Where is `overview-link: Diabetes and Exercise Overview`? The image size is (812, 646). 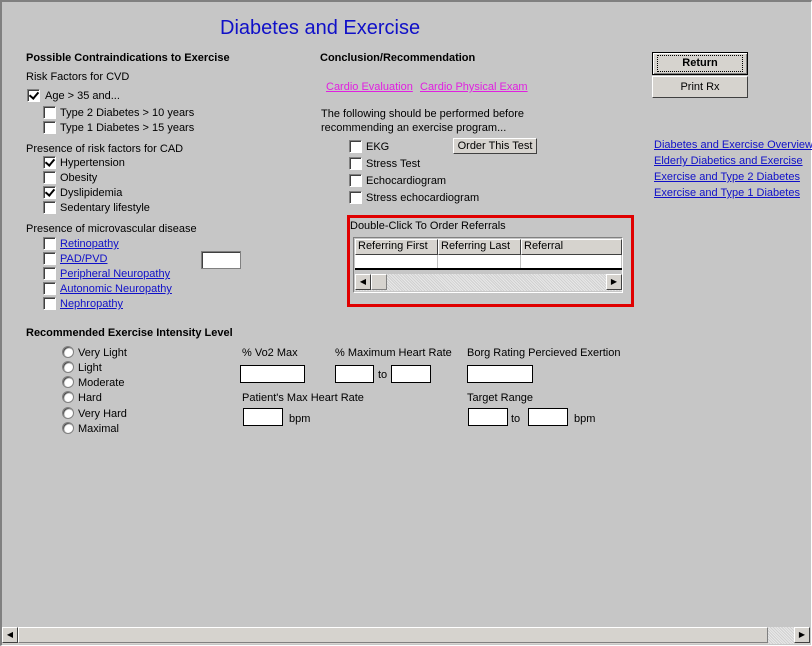 overview-link: Diabetes and Exercise Overview is located at coordinates (733, 145).